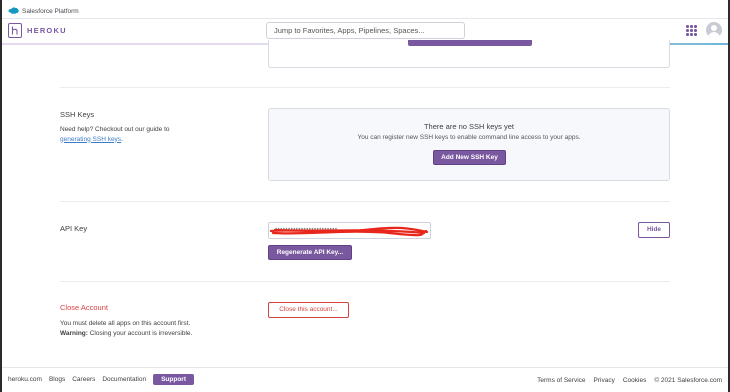 The width and height of the screenshot is (730, 392). I want to click on heroku-logo-text: HEROKU, so click(47, 30).